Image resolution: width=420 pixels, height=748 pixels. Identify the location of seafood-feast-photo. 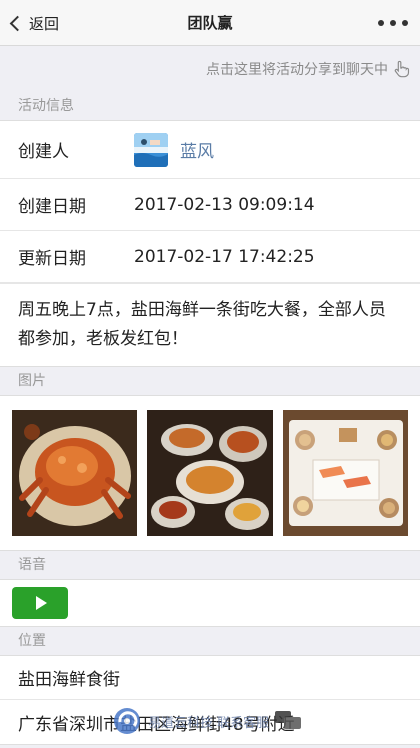
(210, 473).